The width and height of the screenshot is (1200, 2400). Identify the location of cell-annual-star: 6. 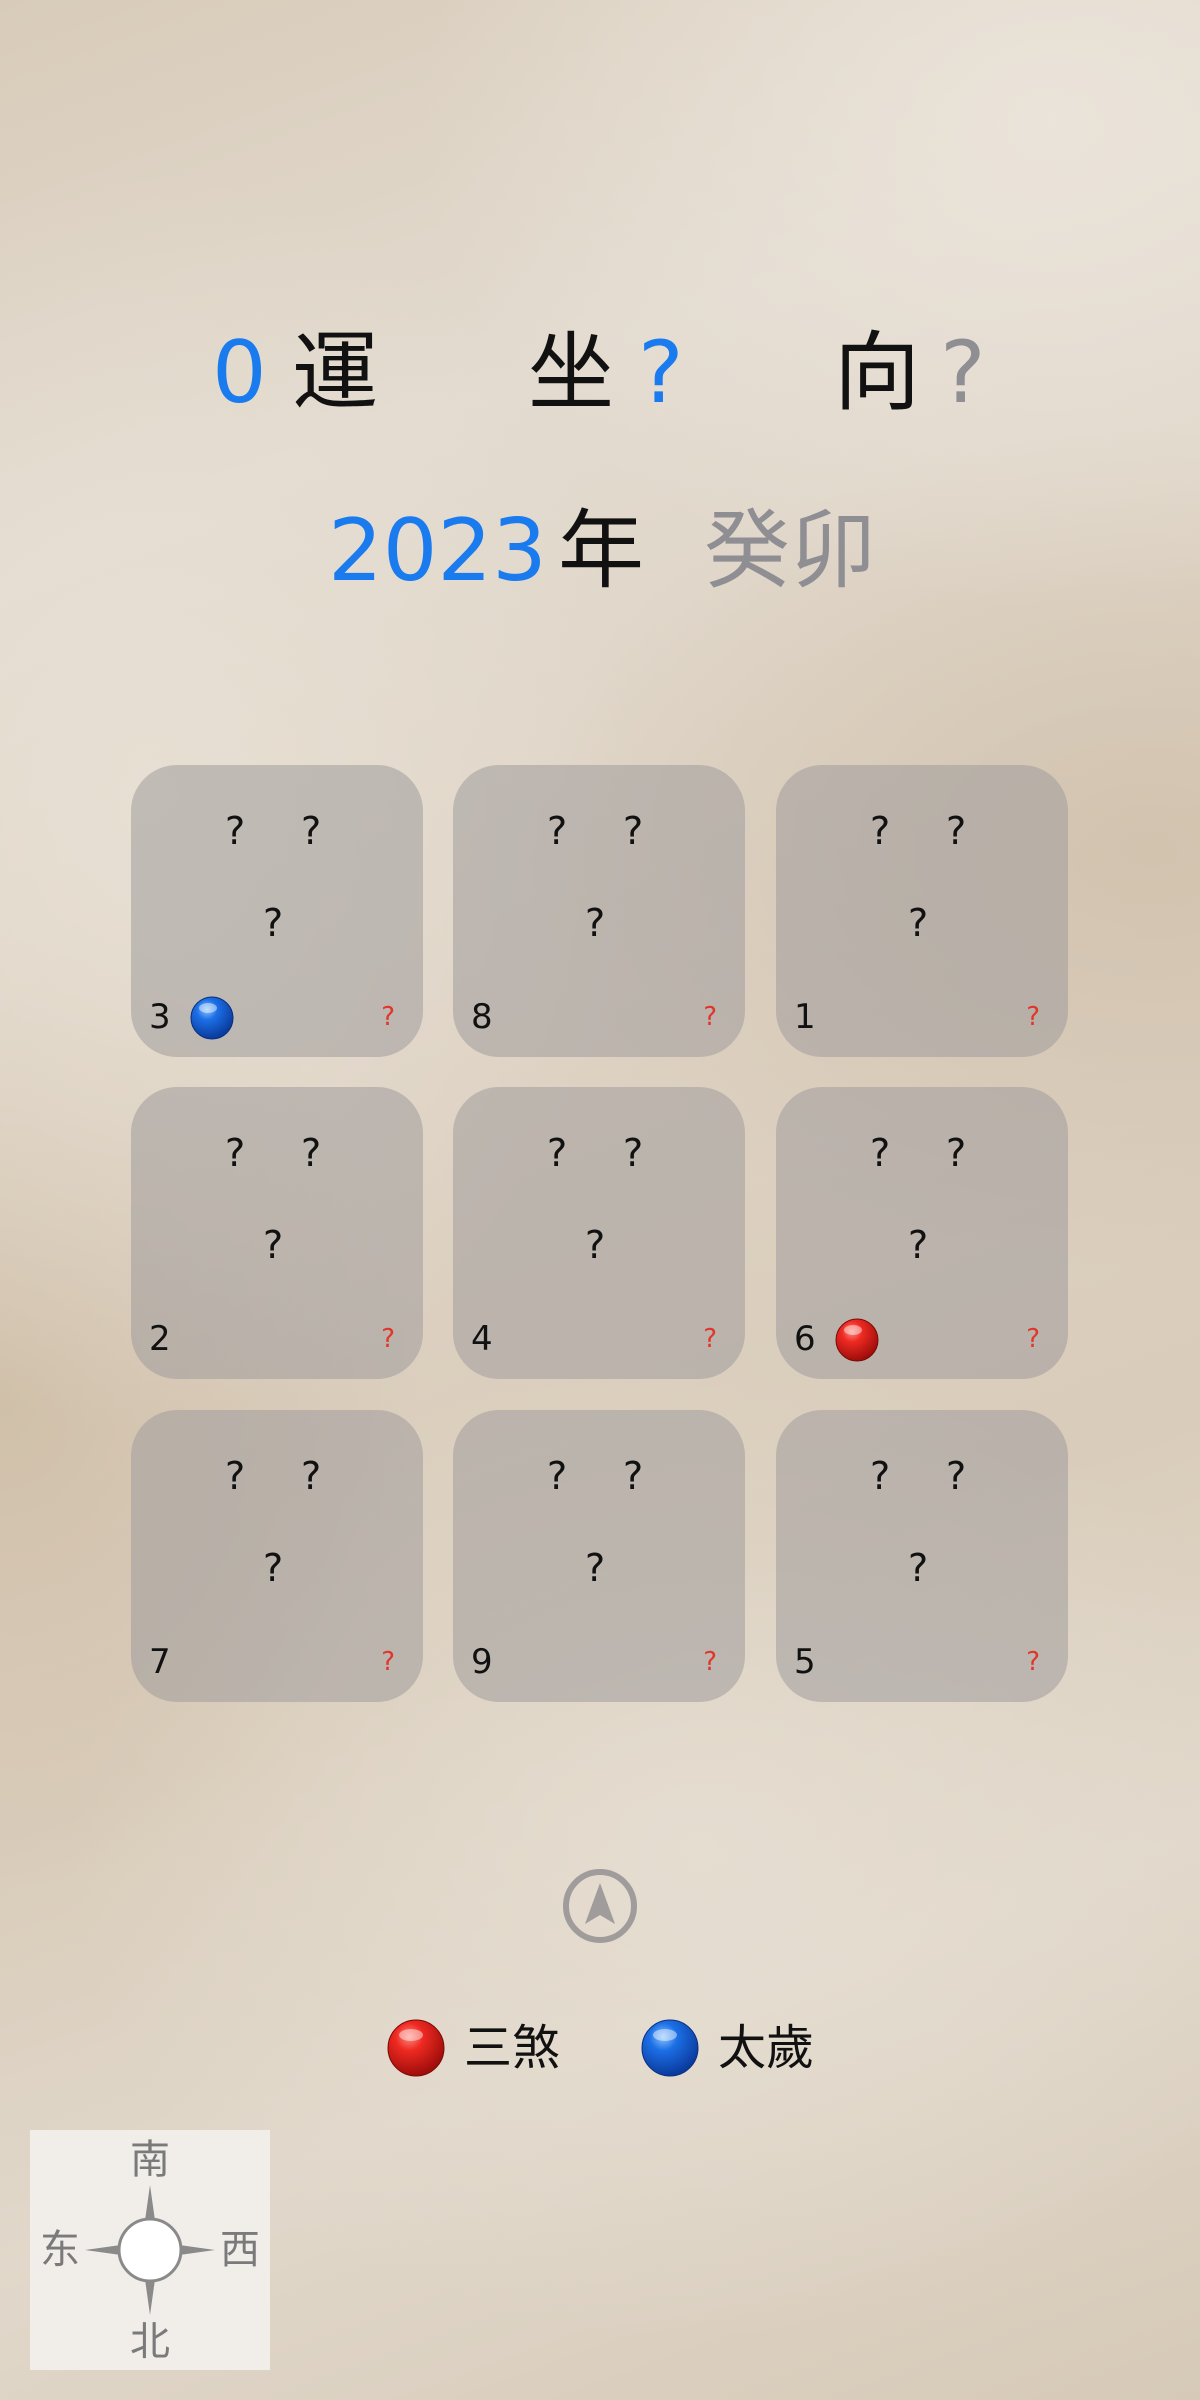
(805, 1339).